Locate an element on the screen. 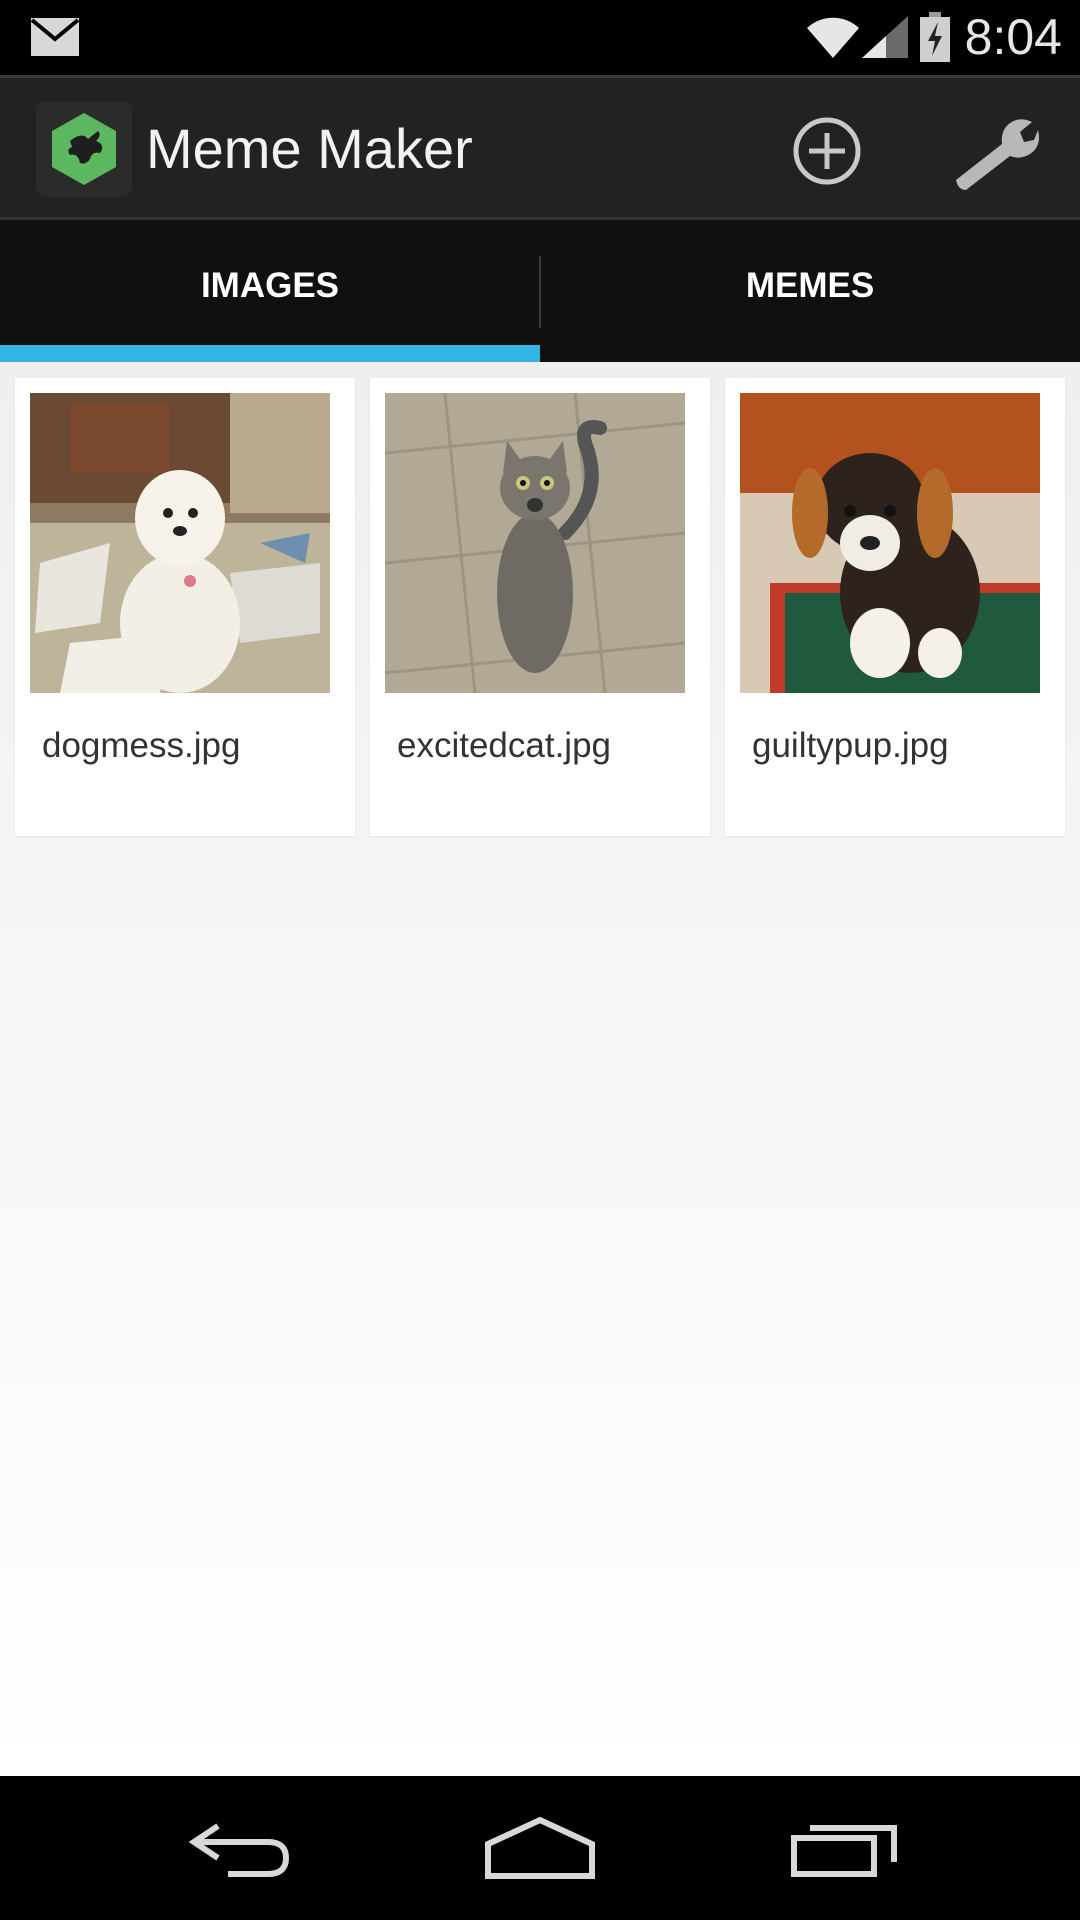  image-card-dogmess: dogmess.jpg is located at coordinates (185, 607).